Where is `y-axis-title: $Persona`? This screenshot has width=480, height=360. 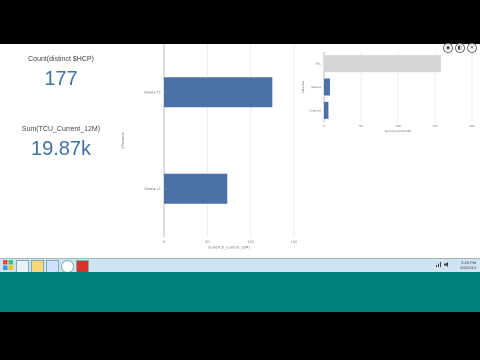
y-axis-title: $Persona is located at coordinates (123, 140).